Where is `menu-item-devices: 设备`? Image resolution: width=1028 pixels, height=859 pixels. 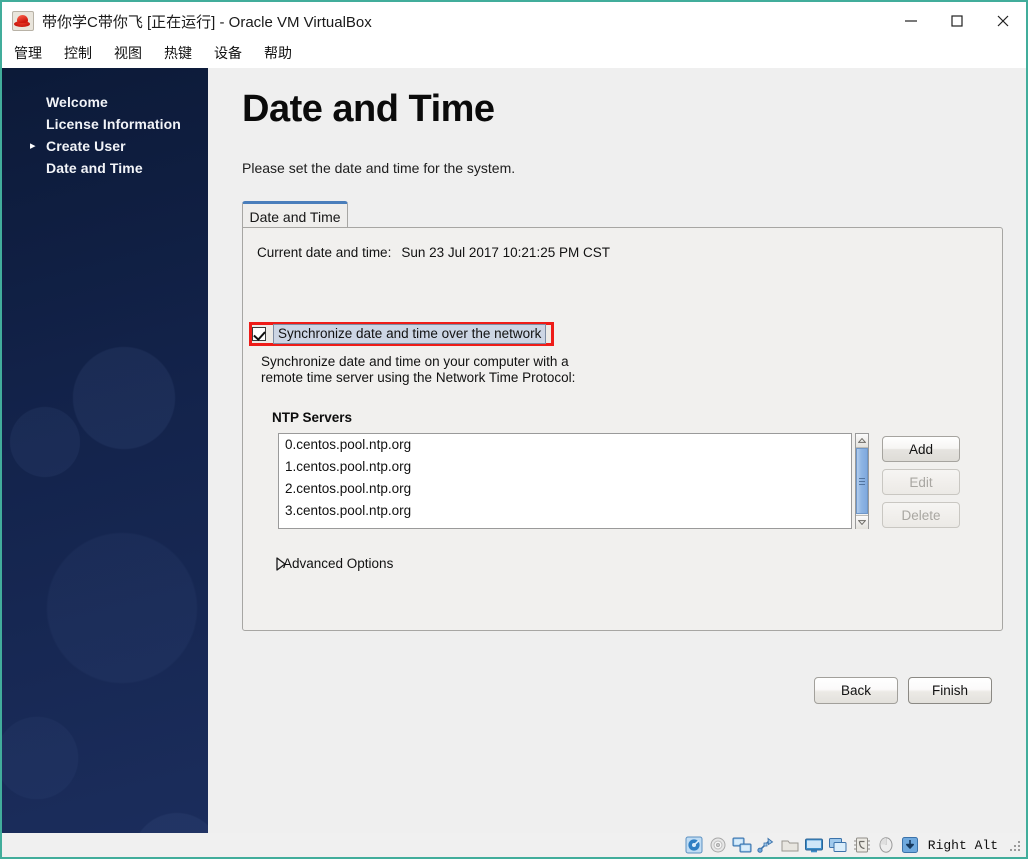 menu-item-devices: 设备 is located at coordinates (232, 53).